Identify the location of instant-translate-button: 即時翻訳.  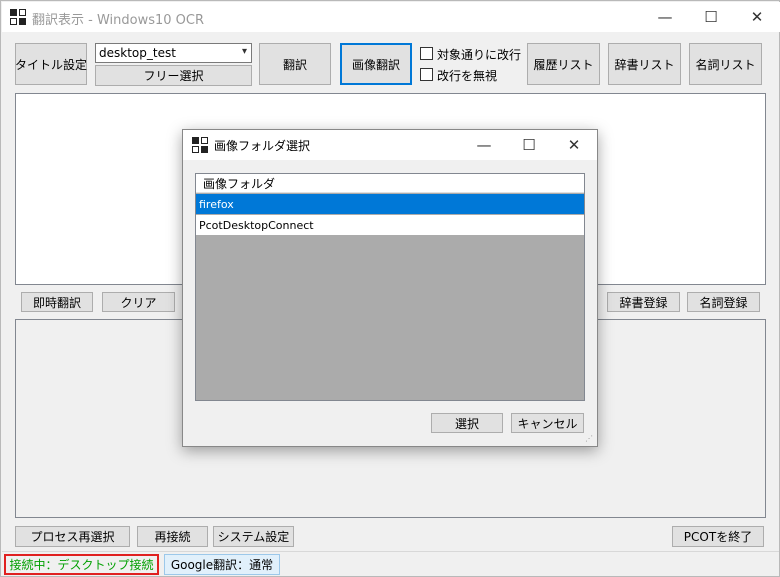
(57, 302).